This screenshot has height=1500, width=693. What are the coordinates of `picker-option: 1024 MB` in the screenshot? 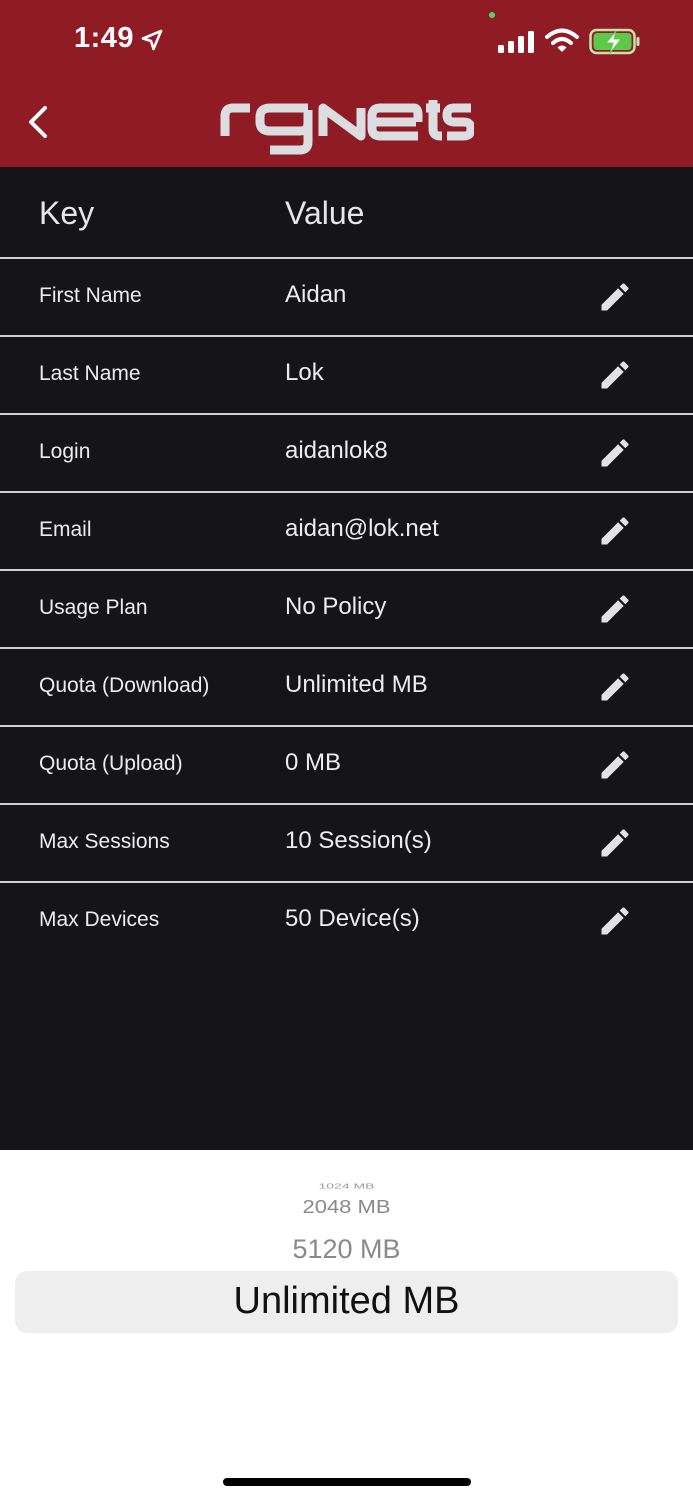 It's located at (346, 1186).